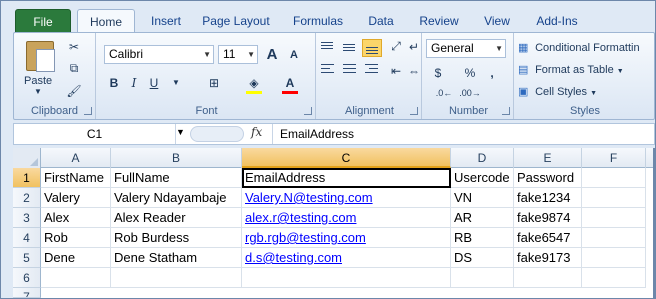  What do you see at coordinates (166, 21) in the screenshot?
I see `tab-insert: Insert` at bounding box center [166, 21].